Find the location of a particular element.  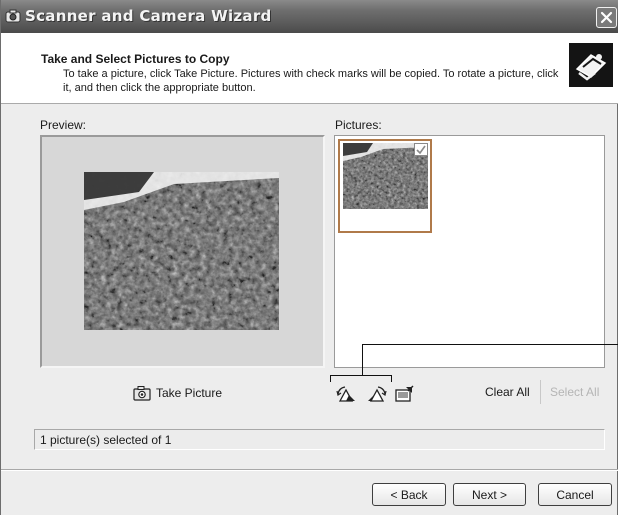

rotate-left-icon is located at coordinates (345, 394).